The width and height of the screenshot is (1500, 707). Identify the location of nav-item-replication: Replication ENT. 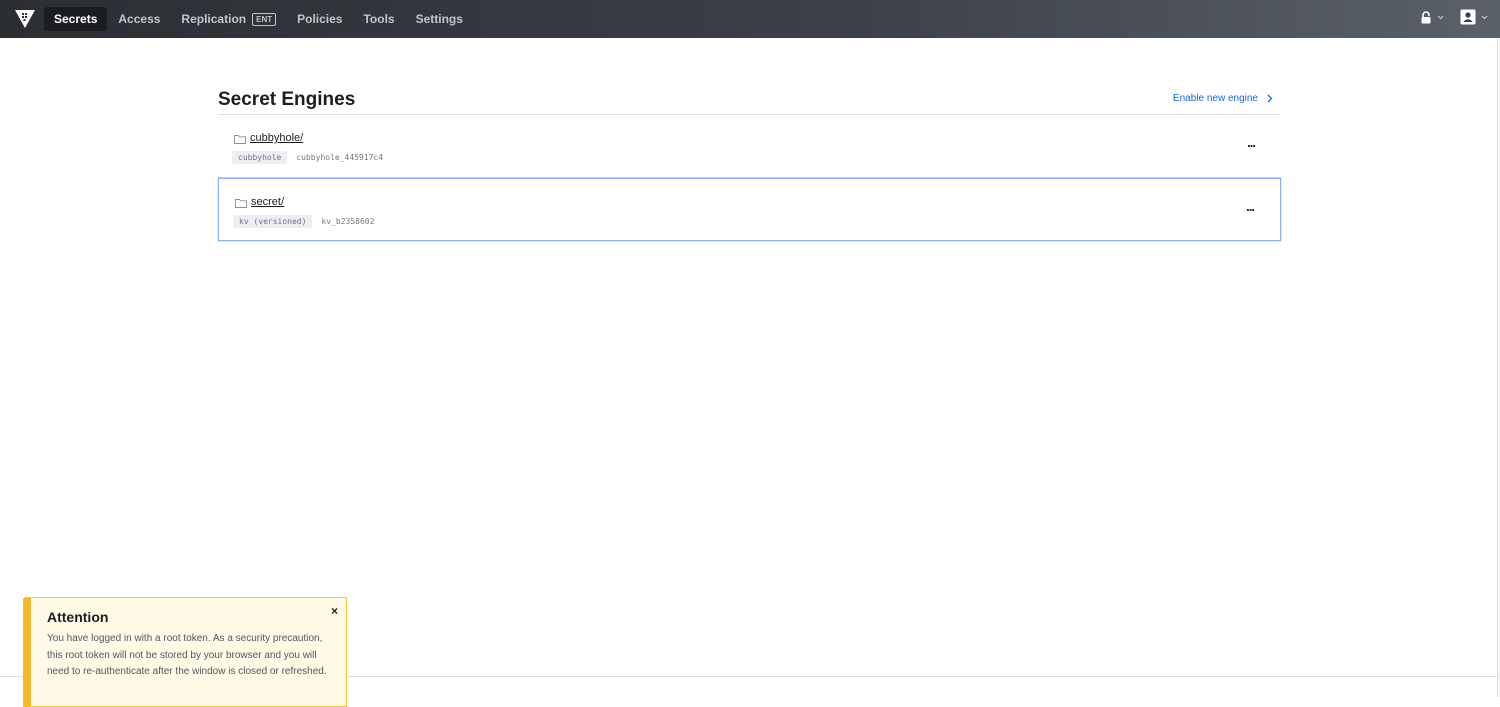
(228, 19).